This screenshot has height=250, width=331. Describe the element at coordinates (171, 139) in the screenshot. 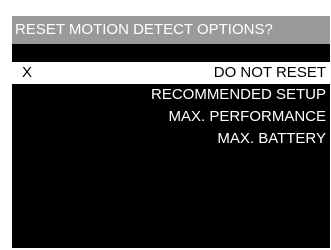

I see `option-max-battery: MAX. BATTERY` at that location.